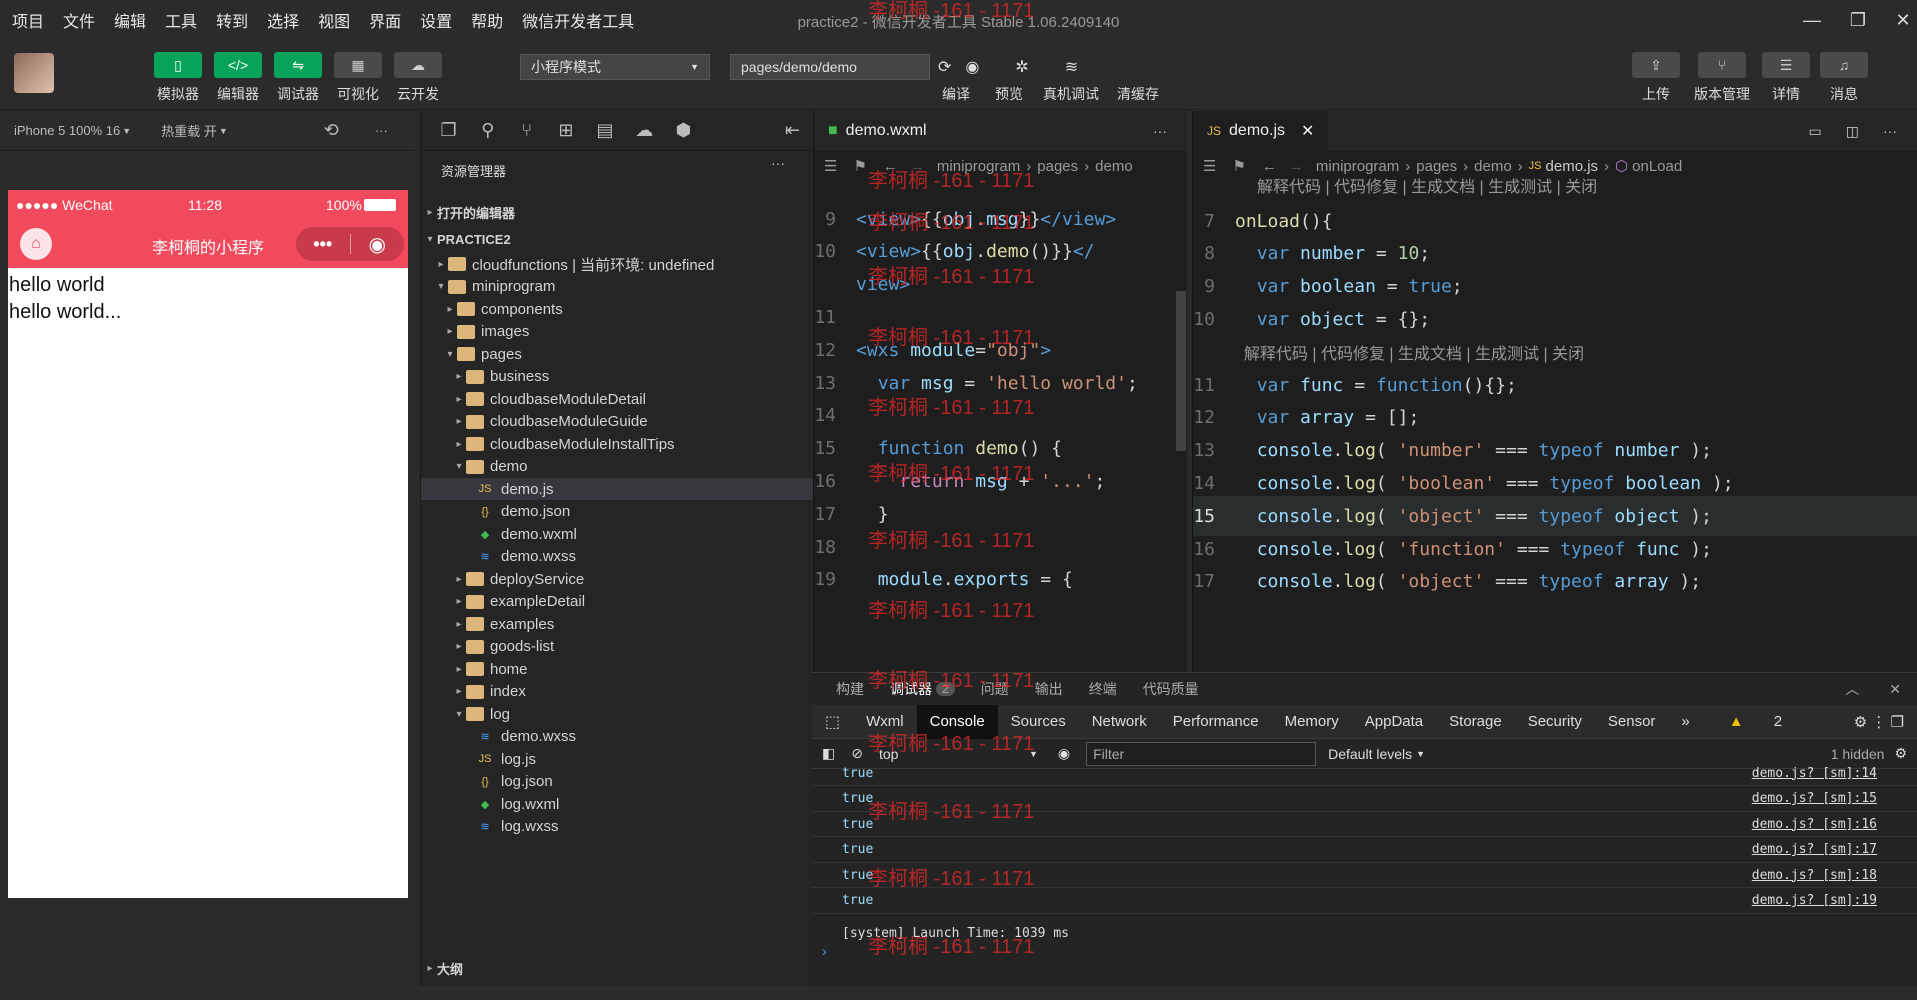  What do you see at coordinates (565, 130) in the screenshot?
I see `extensions-icon: ⊞` at bounding box center [565, 130].